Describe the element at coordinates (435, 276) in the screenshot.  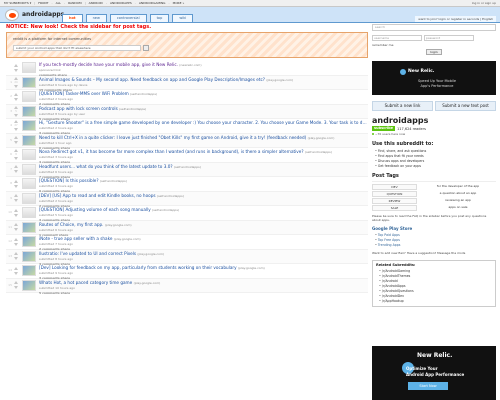
I see `related-subreddit-link: /r/AndroidThemes` at that location.